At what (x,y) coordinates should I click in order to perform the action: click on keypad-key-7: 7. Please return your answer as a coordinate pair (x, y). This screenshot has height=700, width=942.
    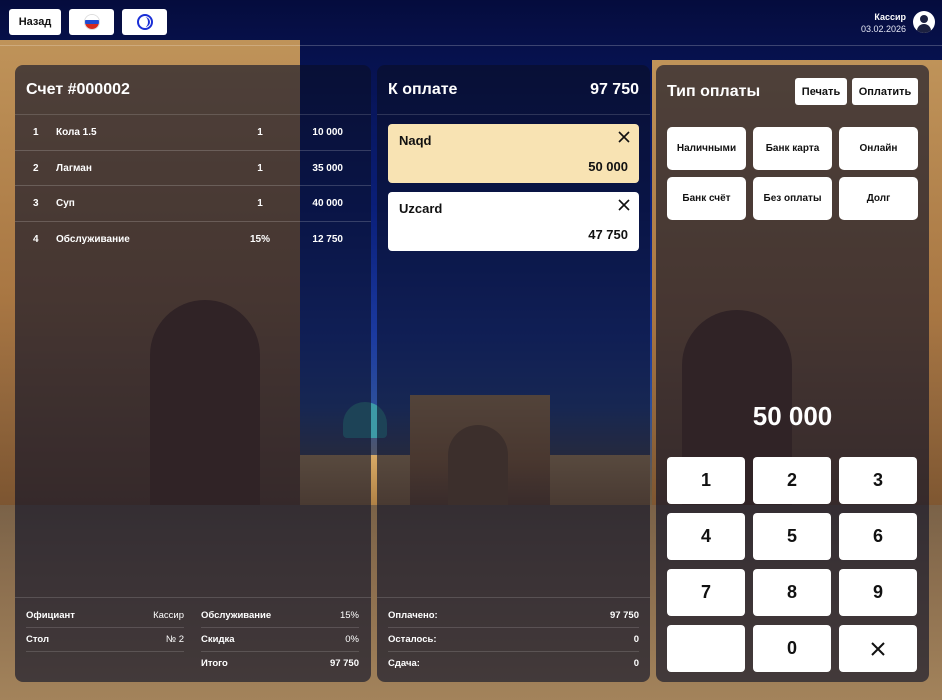
    Looking at the image, I should click on (706, 592).